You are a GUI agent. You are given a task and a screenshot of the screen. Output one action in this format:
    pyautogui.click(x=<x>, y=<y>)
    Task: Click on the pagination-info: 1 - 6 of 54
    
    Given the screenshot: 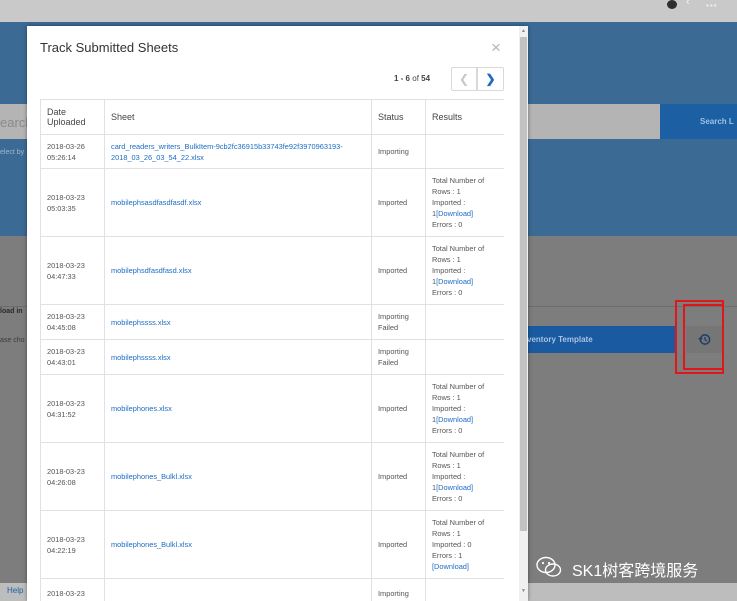 What is the action you would take?
    pyautogui.click(x=412, y=78)
    